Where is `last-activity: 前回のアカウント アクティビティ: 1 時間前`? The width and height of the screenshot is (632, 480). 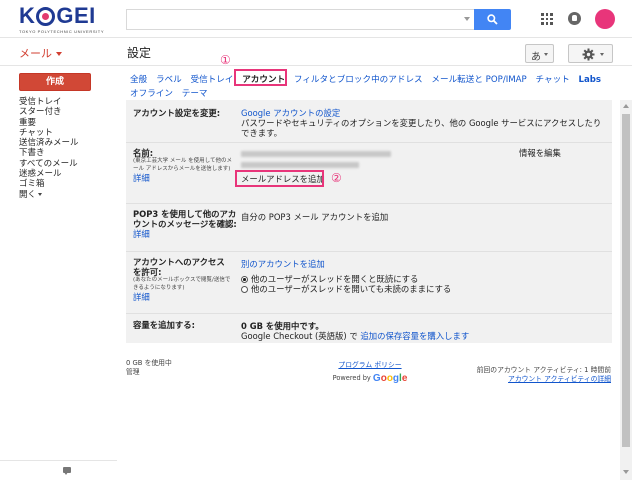 last-activity: 前回のアカウント アクティビティ: 1 時間前 is located at coordinates (543, 370).